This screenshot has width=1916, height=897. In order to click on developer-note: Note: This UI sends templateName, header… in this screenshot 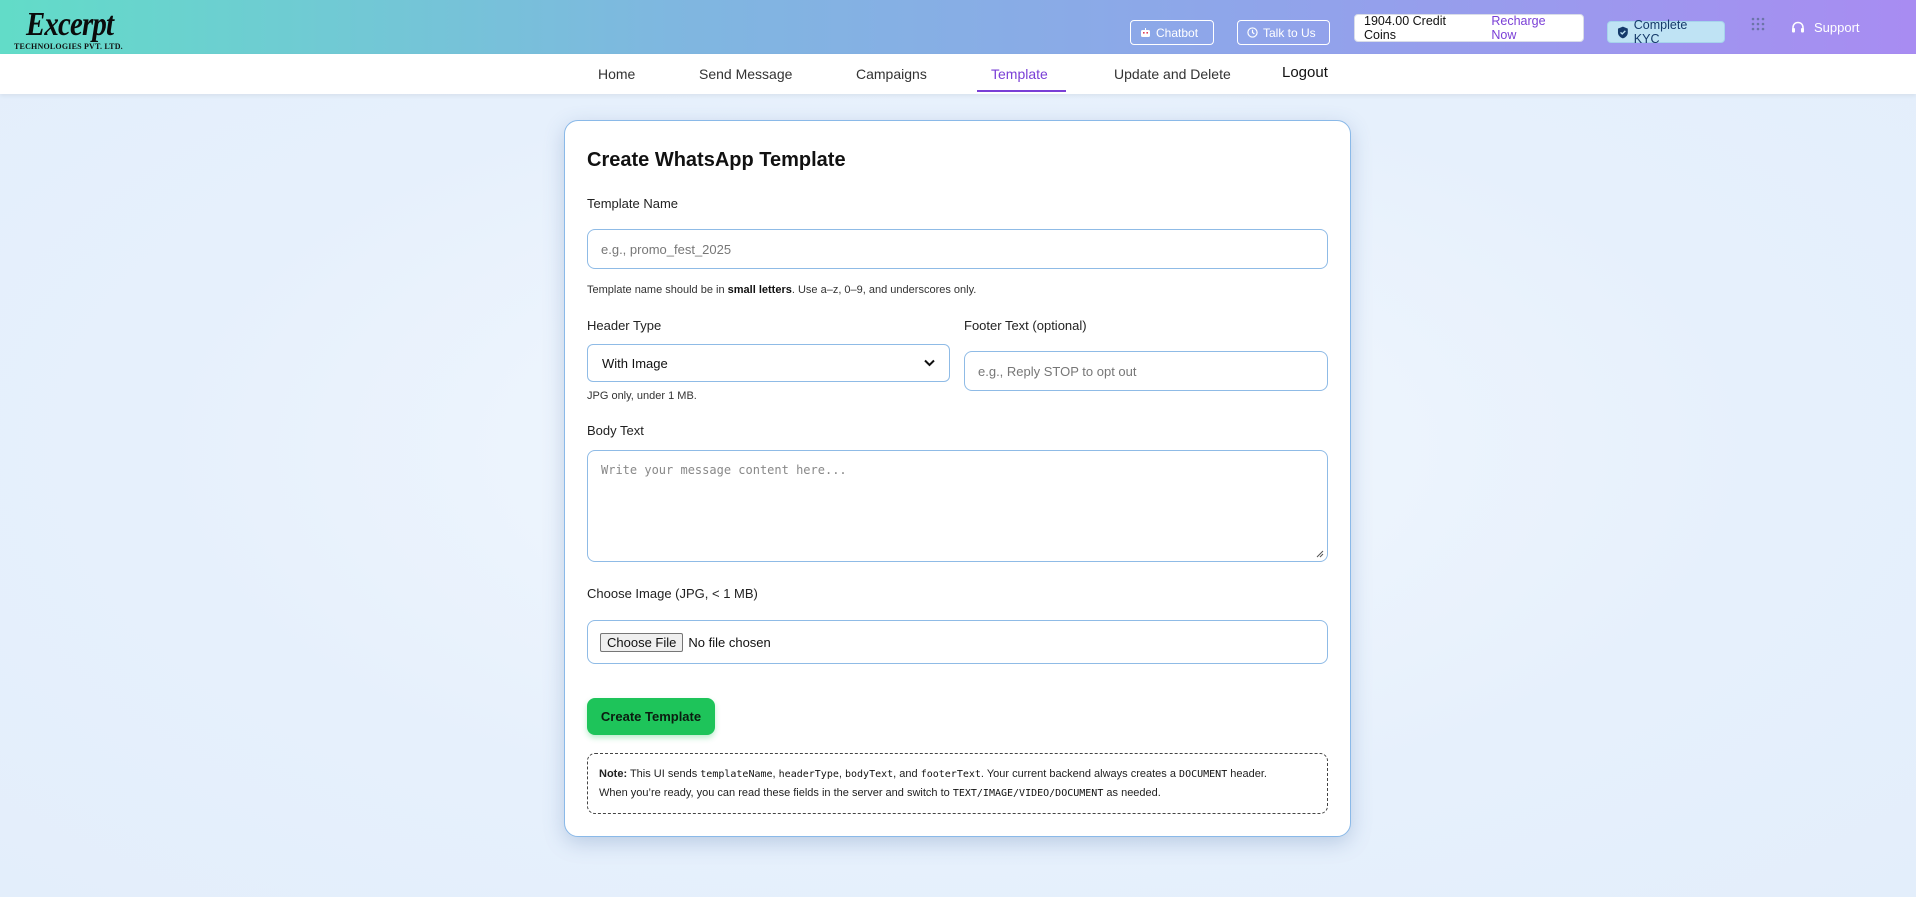, I will do `click(957, 783)`.